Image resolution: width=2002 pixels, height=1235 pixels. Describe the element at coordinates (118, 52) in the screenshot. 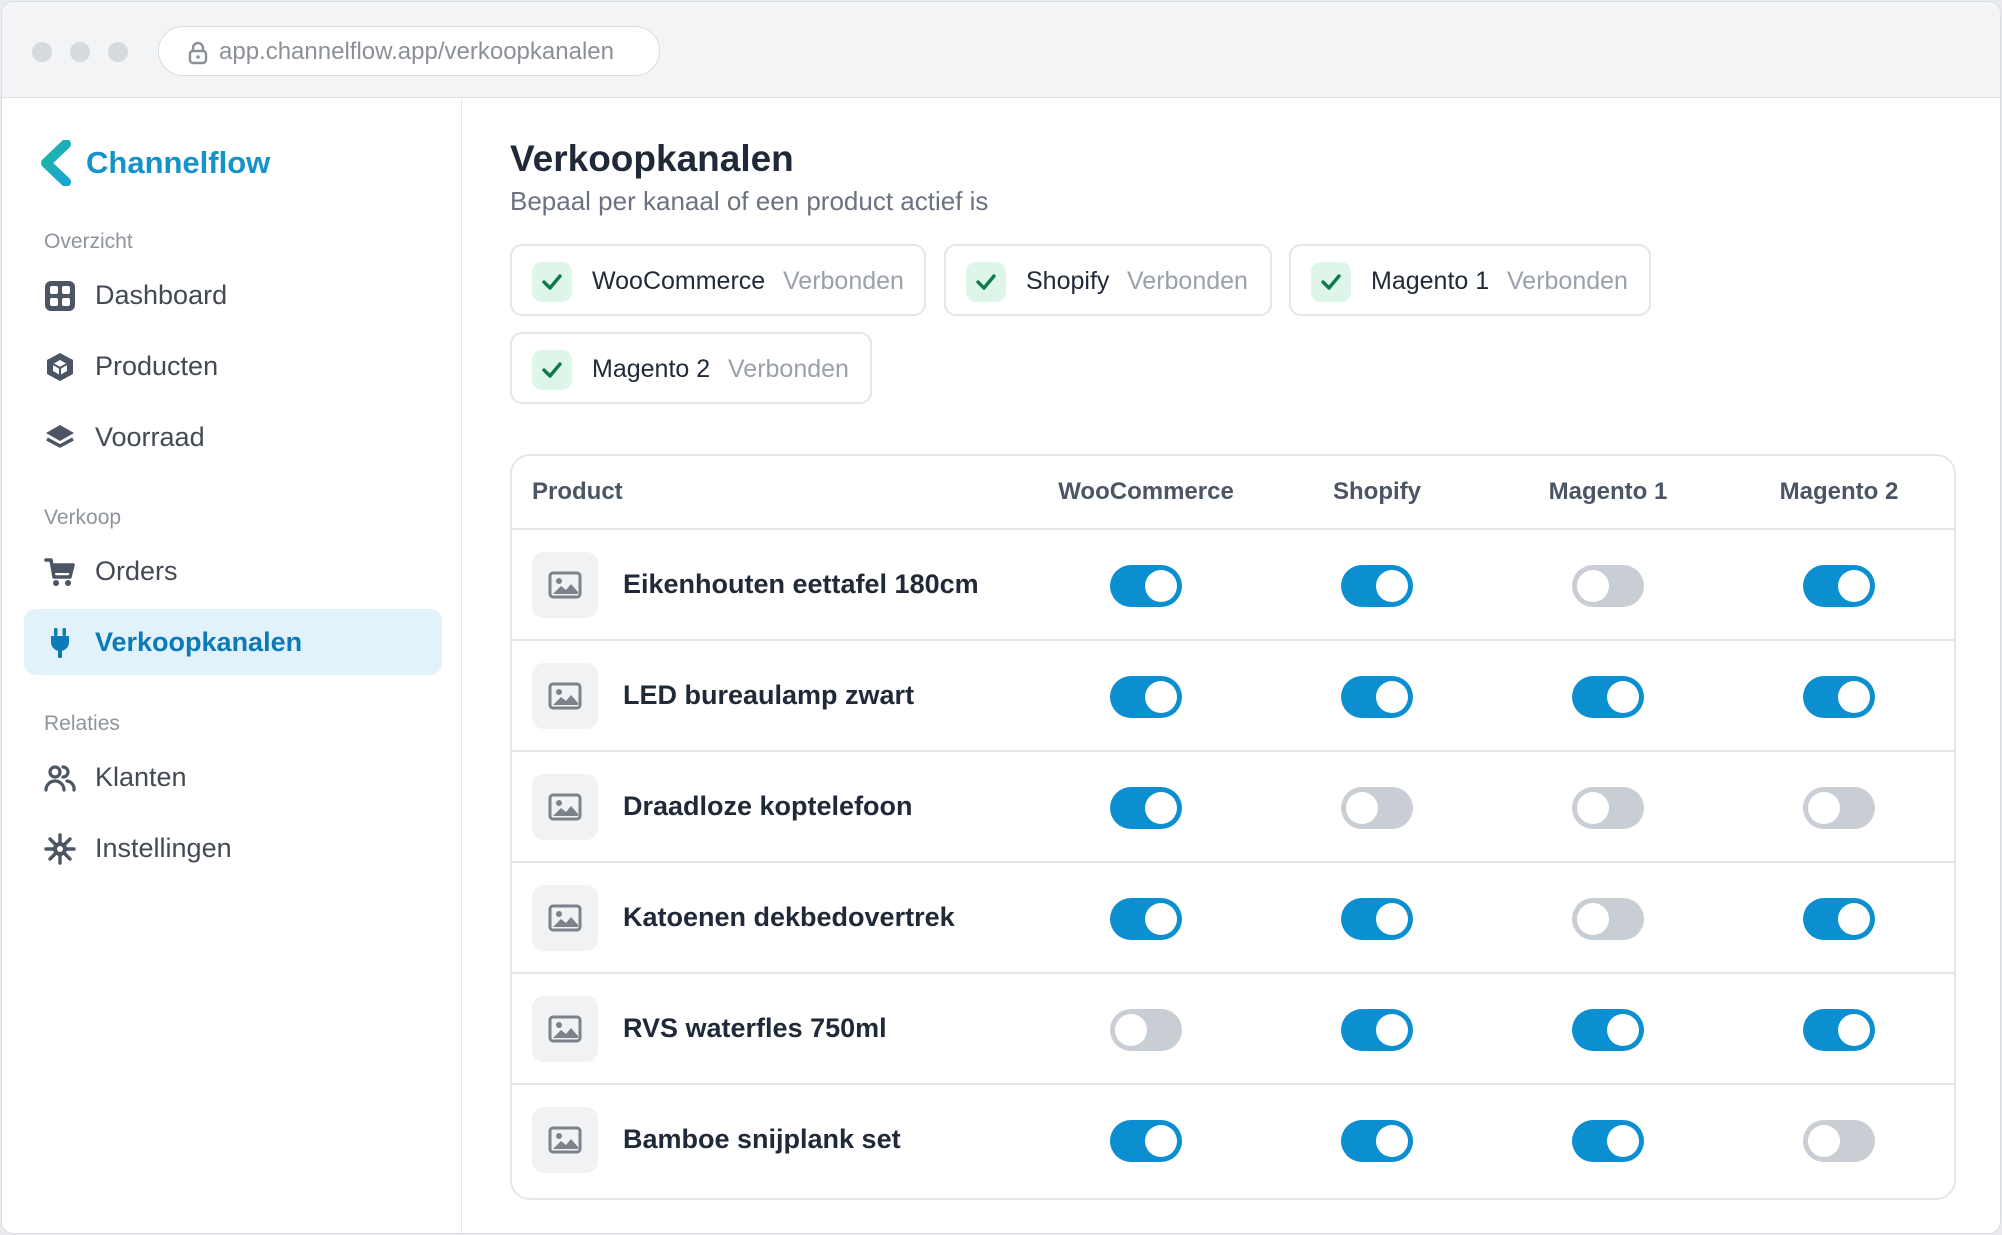

I see `window-maximize-dot` at that location.